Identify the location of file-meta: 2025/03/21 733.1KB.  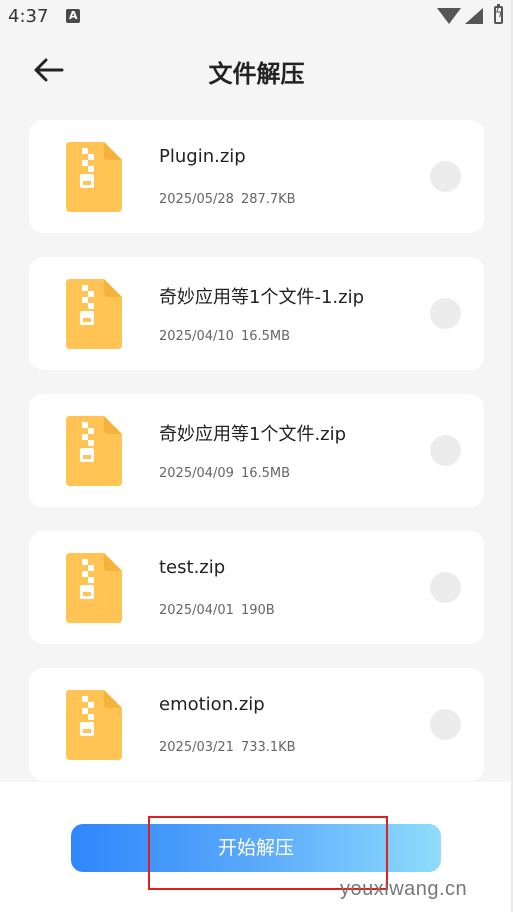
(227, 747).